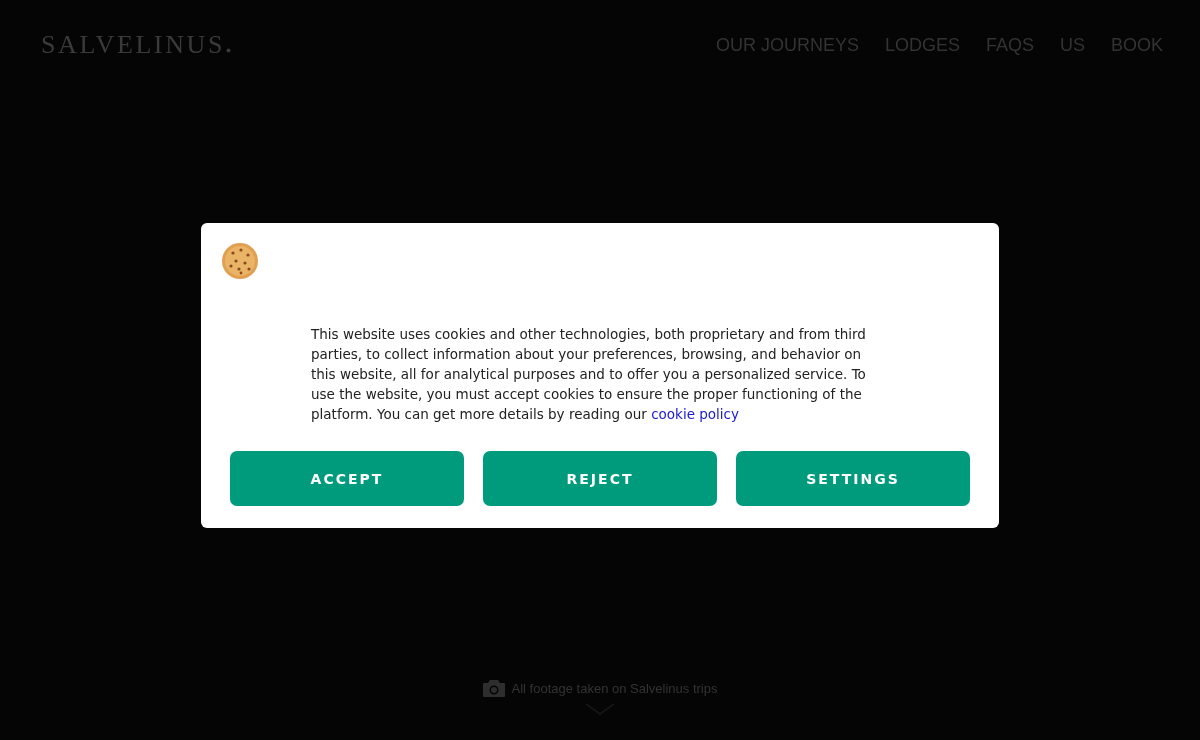 This screenshot has width=1200, height=740. What do you see at coordinates (589, 374) in the screenshot?
I see `cookie-message: This website uses cookies and other technologies, both proprietary and from third parties, to collect information about your preferences, browsing, and behavior on this website, all for analytical purposes and to offer you a personalized service. To use the website, you must accept cookies to ensure the proper functioning of the platform. You can get more details by reading our cookie policy` at bounding box center [589, 374].